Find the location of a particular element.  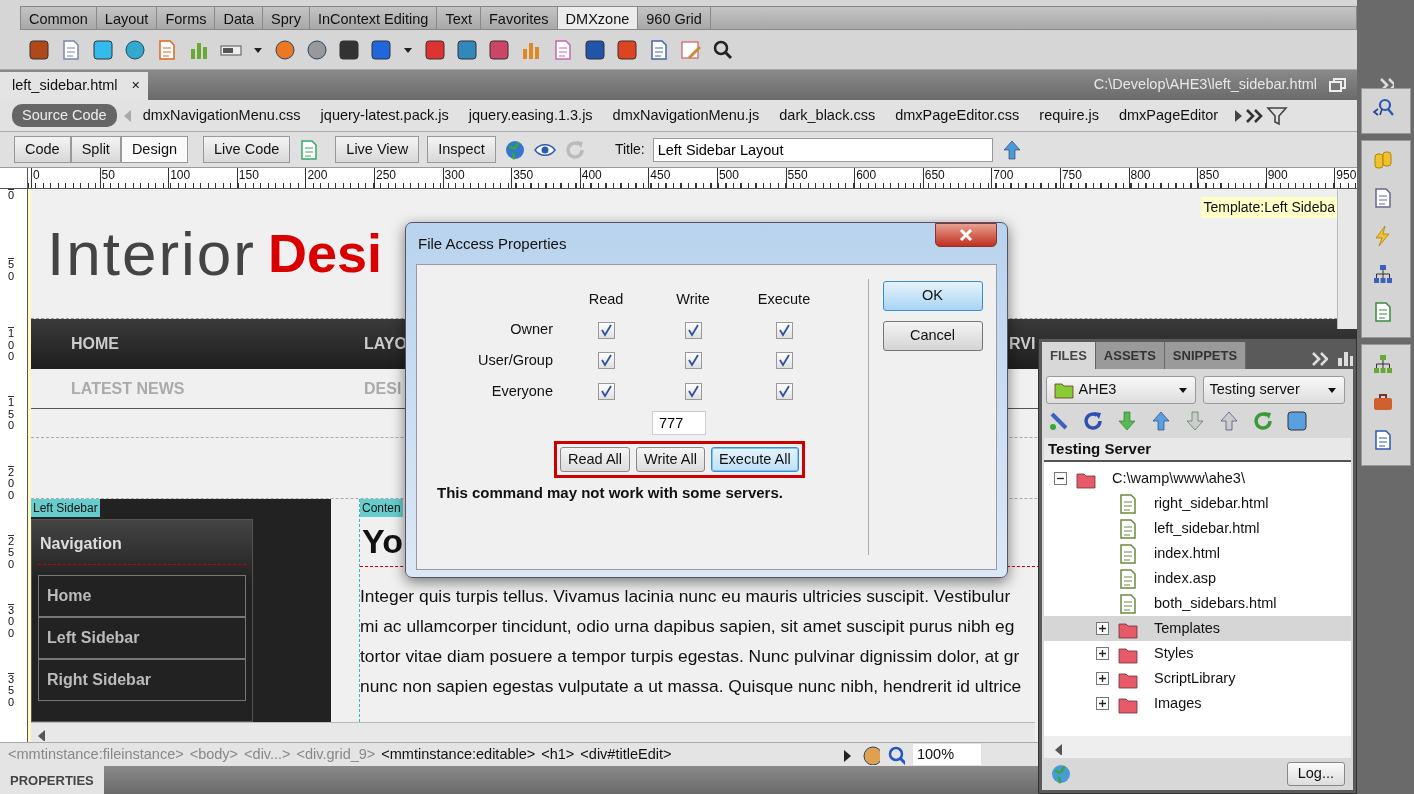

site-select: AHE3 is located at coordinates (1120, 390).